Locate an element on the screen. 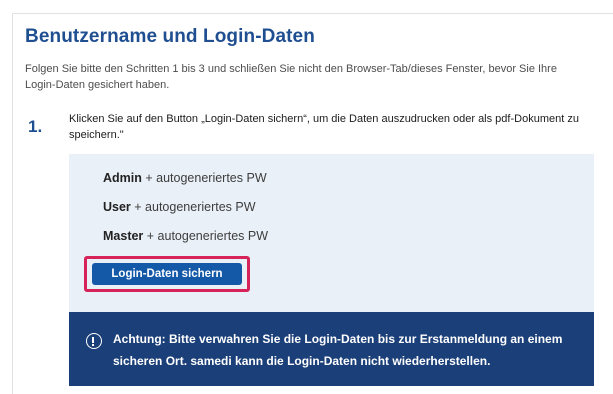 The width and height of the screenshot is (613, 394). save-login-data-button: Login-Daten sichern is located at coordinates (167, 274).